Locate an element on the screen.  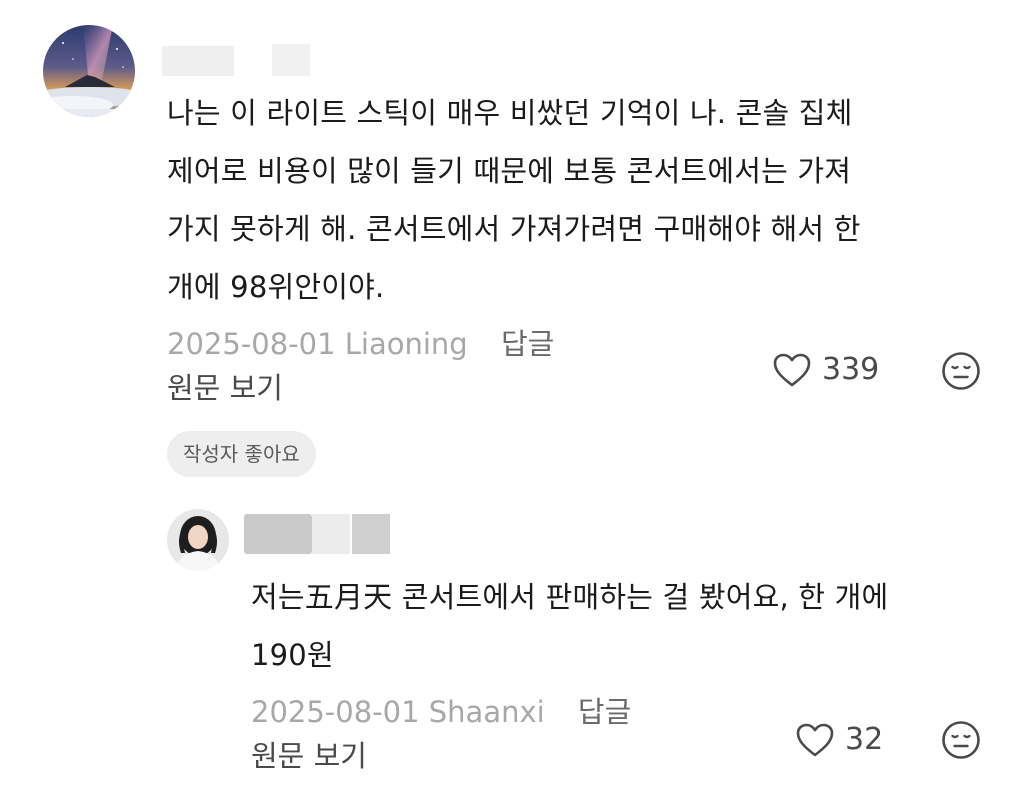
like-count: 339 is located at coordinates (851, 369).